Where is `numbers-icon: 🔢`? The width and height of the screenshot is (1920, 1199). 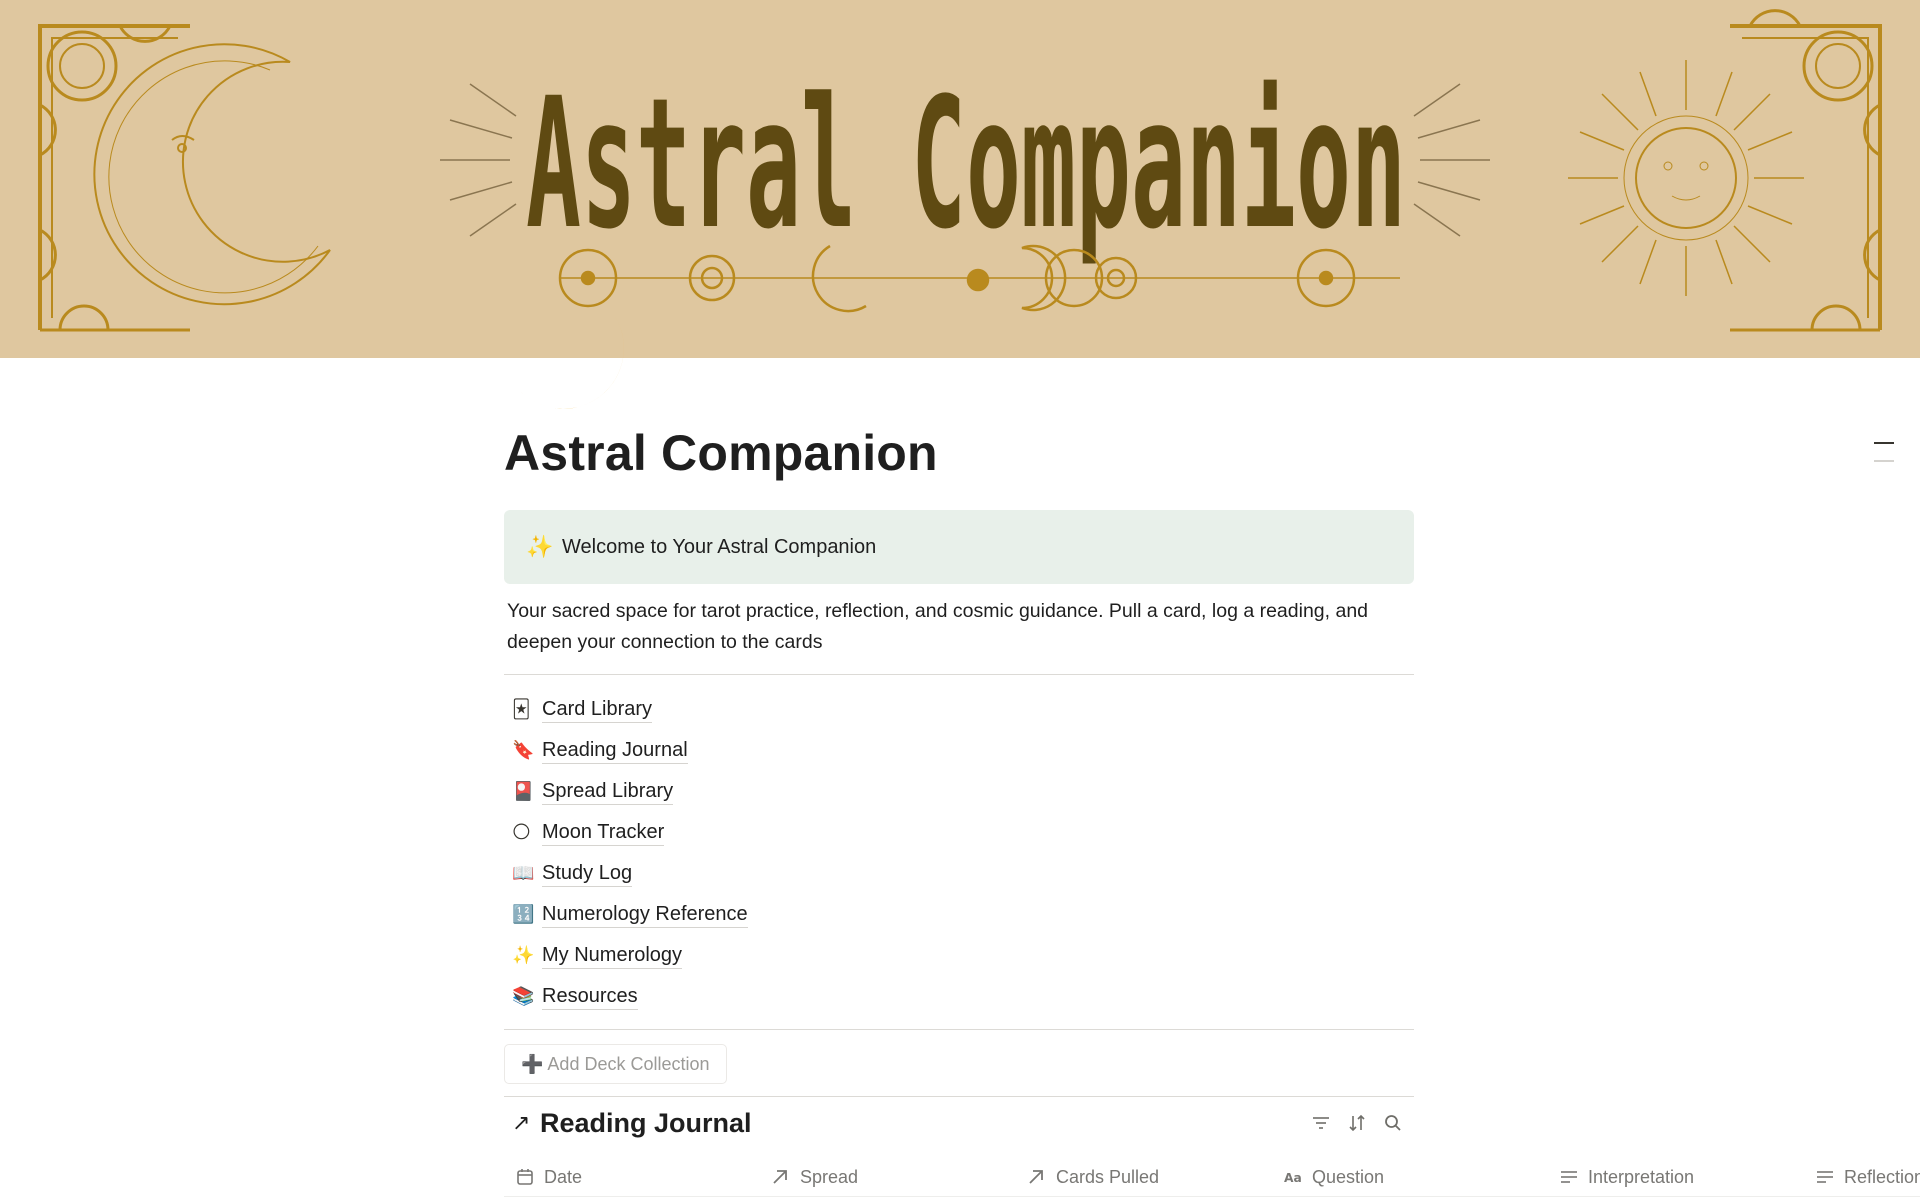
numbers-icon: 🔢 is located at coordinates (523, 914).